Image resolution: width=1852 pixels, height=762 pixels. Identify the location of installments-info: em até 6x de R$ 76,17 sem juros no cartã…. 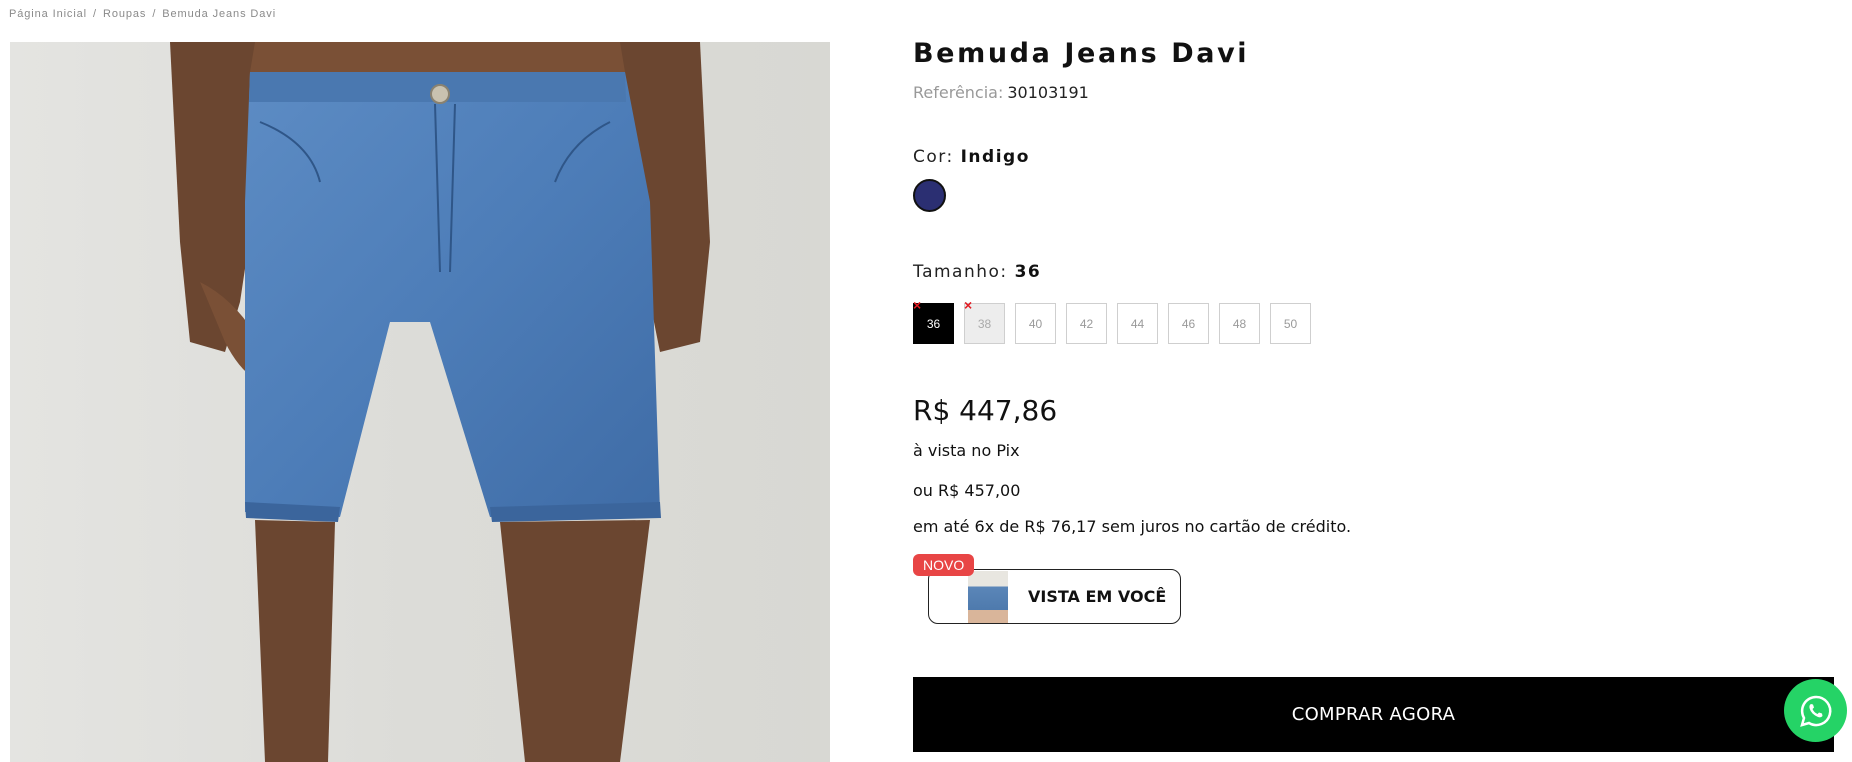
(1132, 526).